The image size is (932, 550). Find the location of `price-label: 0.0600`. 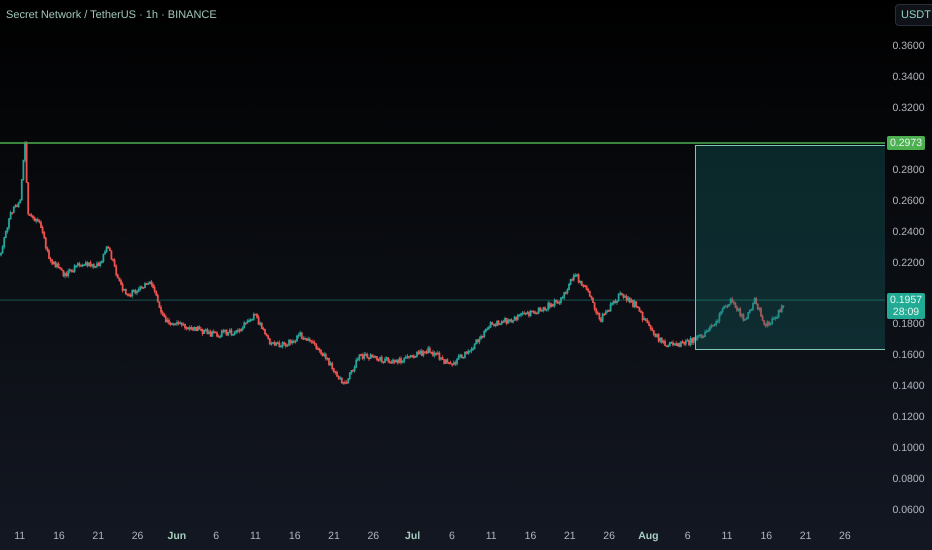

price-label: 0.0600 is located at coordinates (908, 510).